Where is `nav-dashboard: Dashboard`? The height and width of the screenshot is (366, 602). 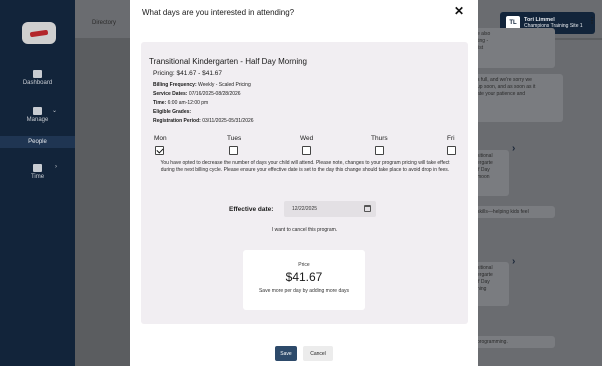
nav-dashboard: Dashboard is located at coordinates (37, 79).